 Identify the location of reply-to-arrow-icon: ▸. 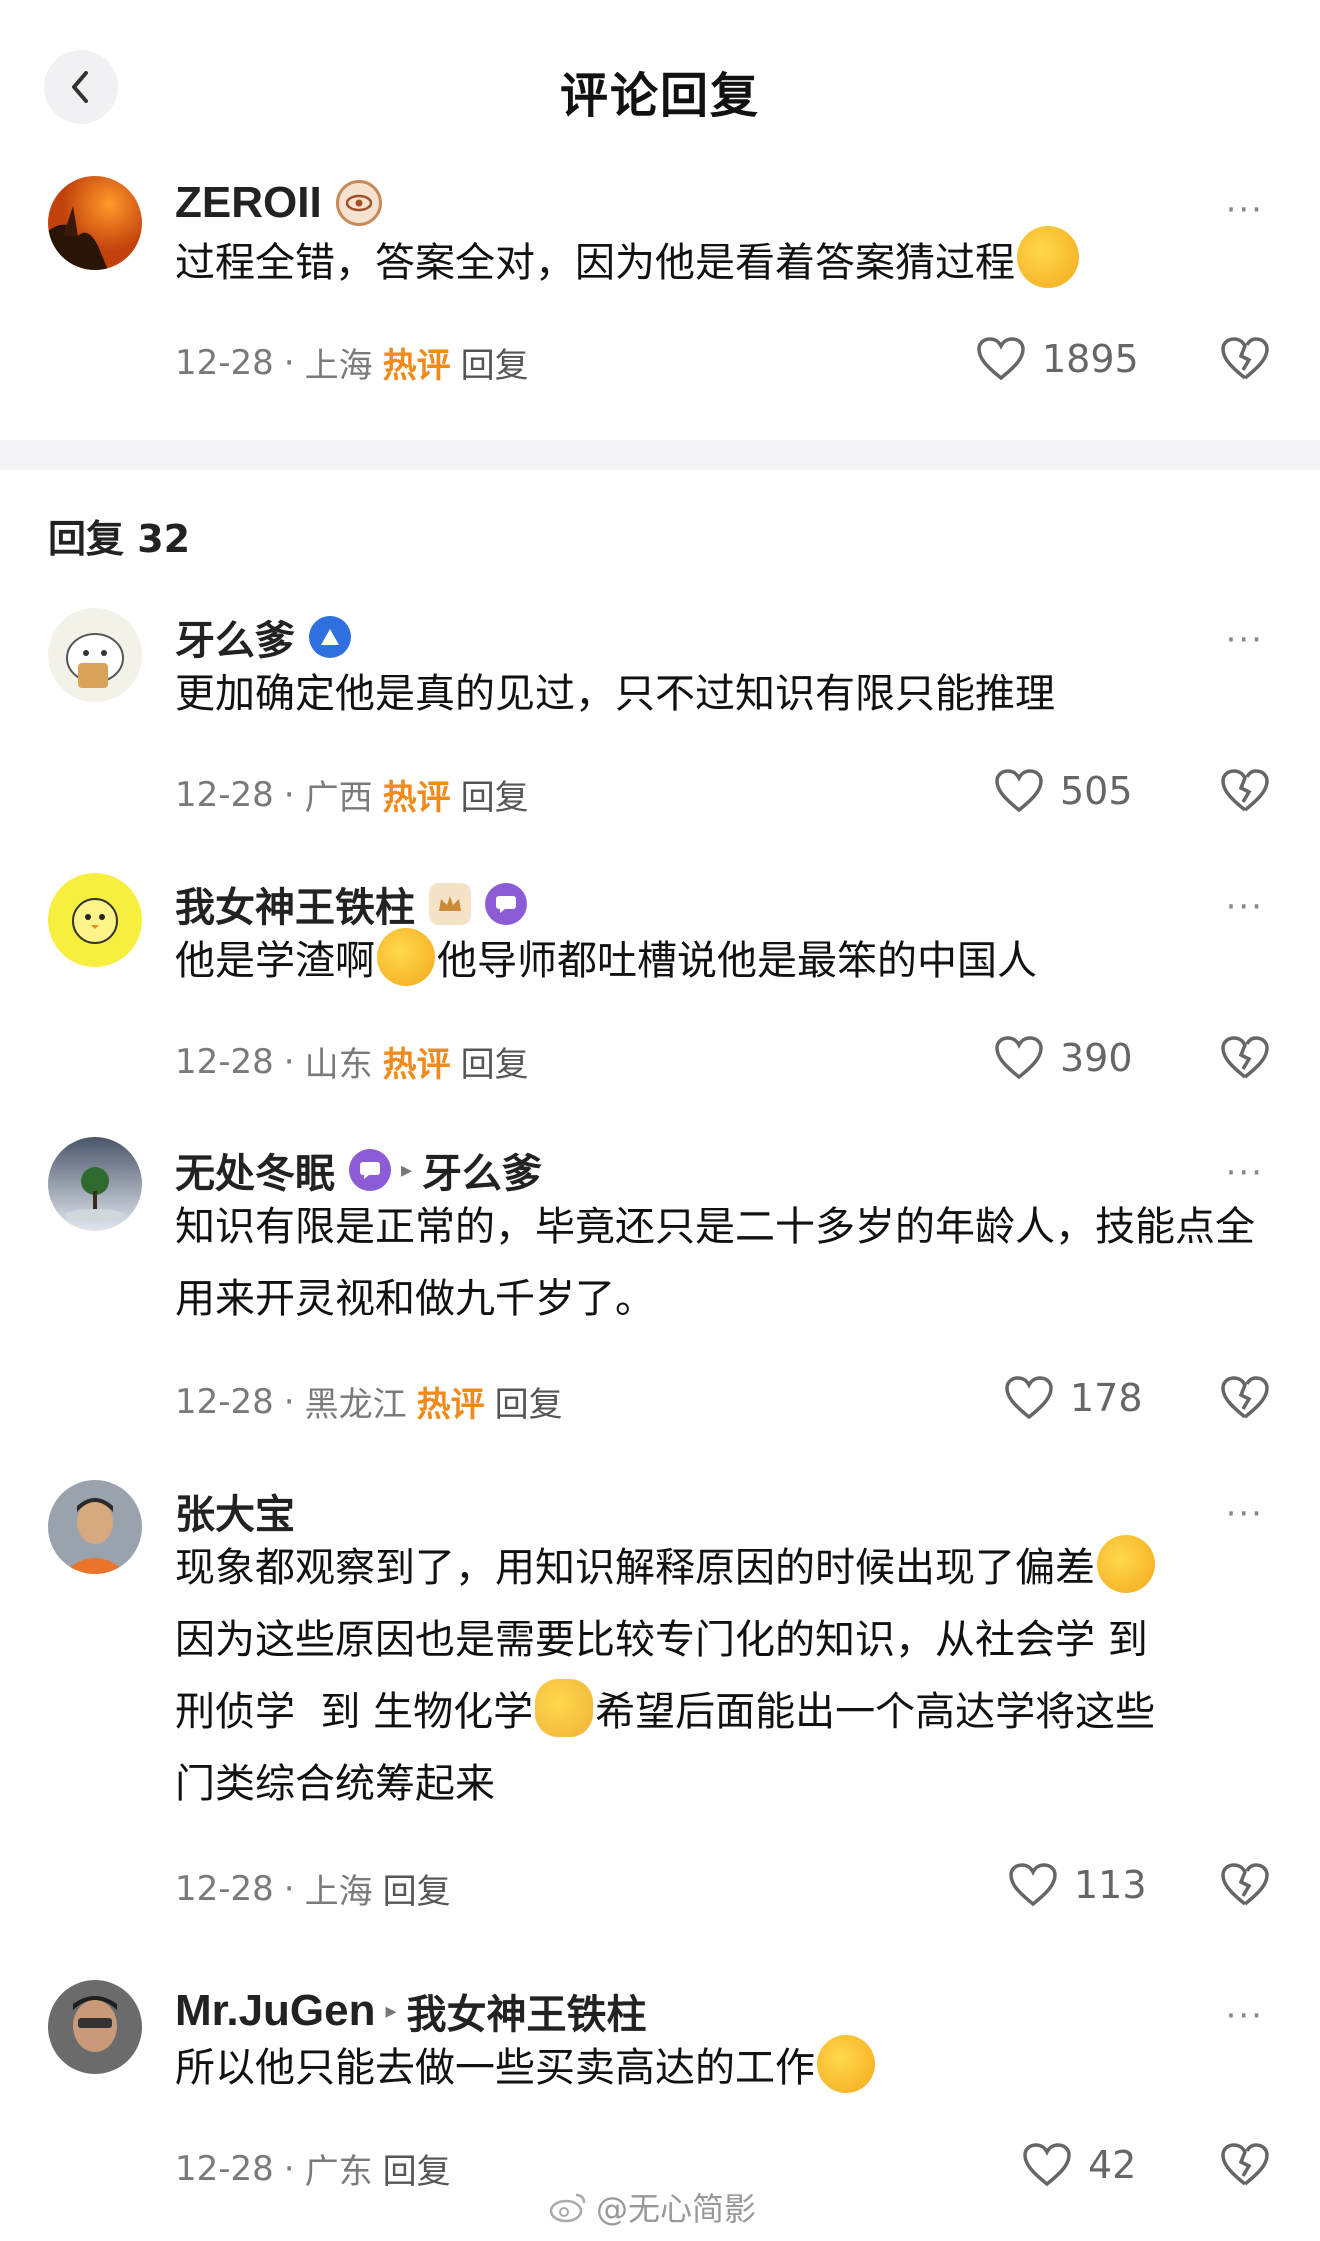
(391, 2011).